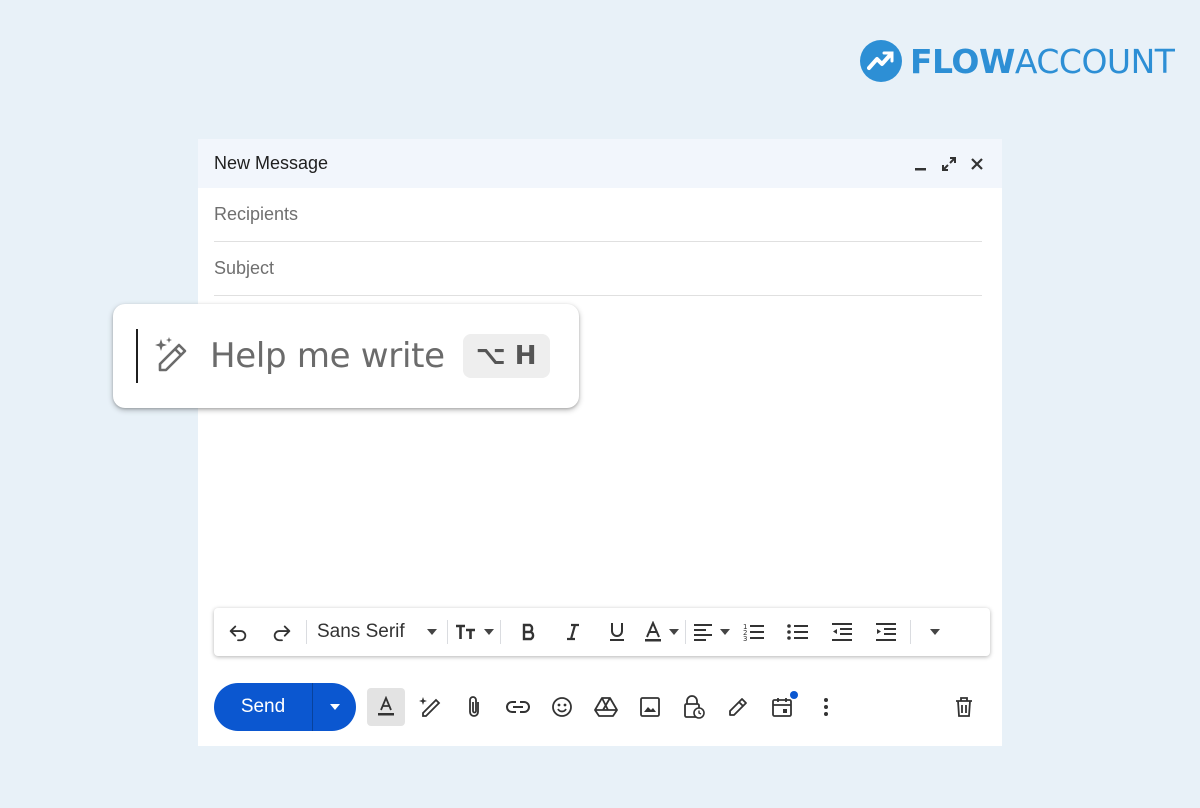  I want to click on more-formatting-icon, so click(935, 632).